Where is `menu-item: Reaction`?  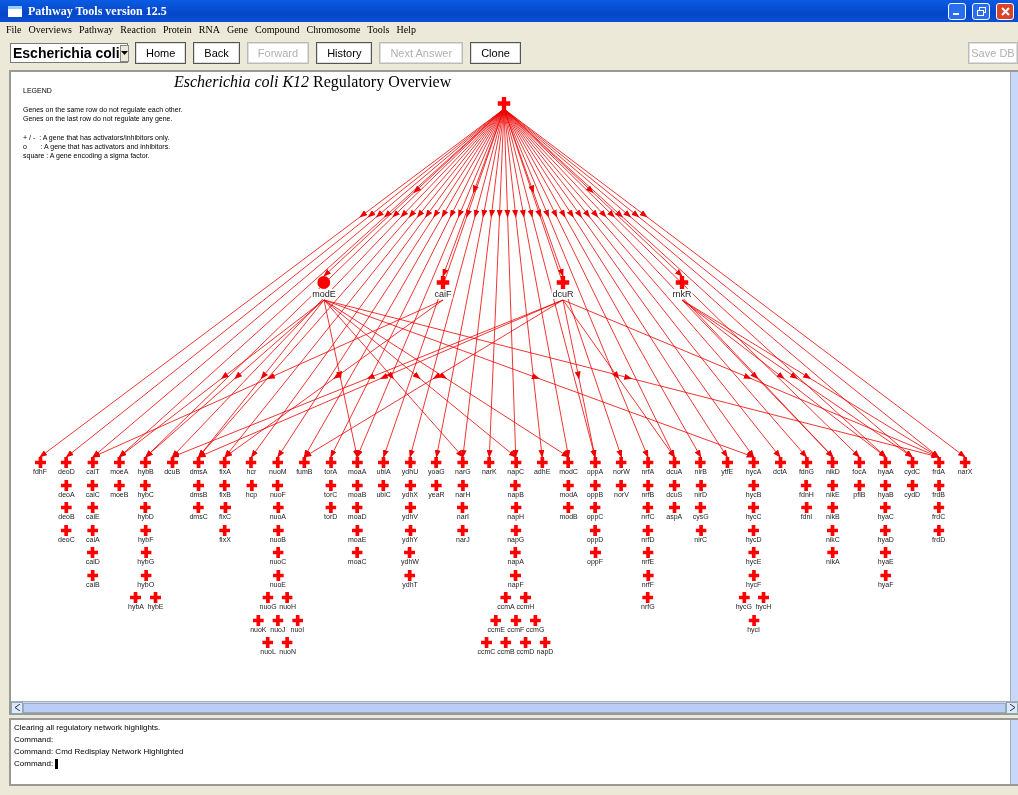
menu-item: Reaction is located at coordinates (138, 29).